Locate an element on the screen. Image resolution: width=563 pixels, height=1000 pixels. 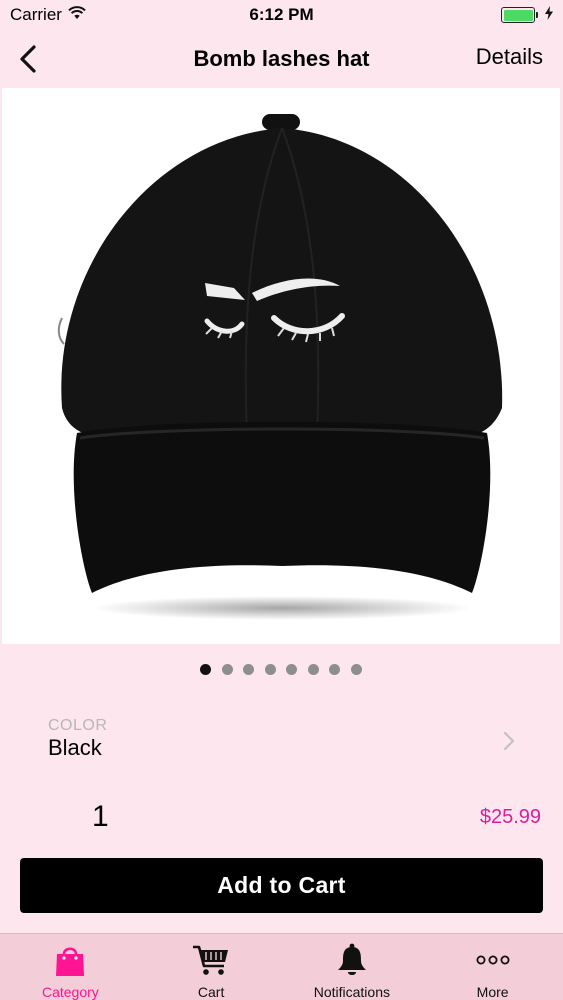
tab-cart: Cart is located at coordinates (211, 967).